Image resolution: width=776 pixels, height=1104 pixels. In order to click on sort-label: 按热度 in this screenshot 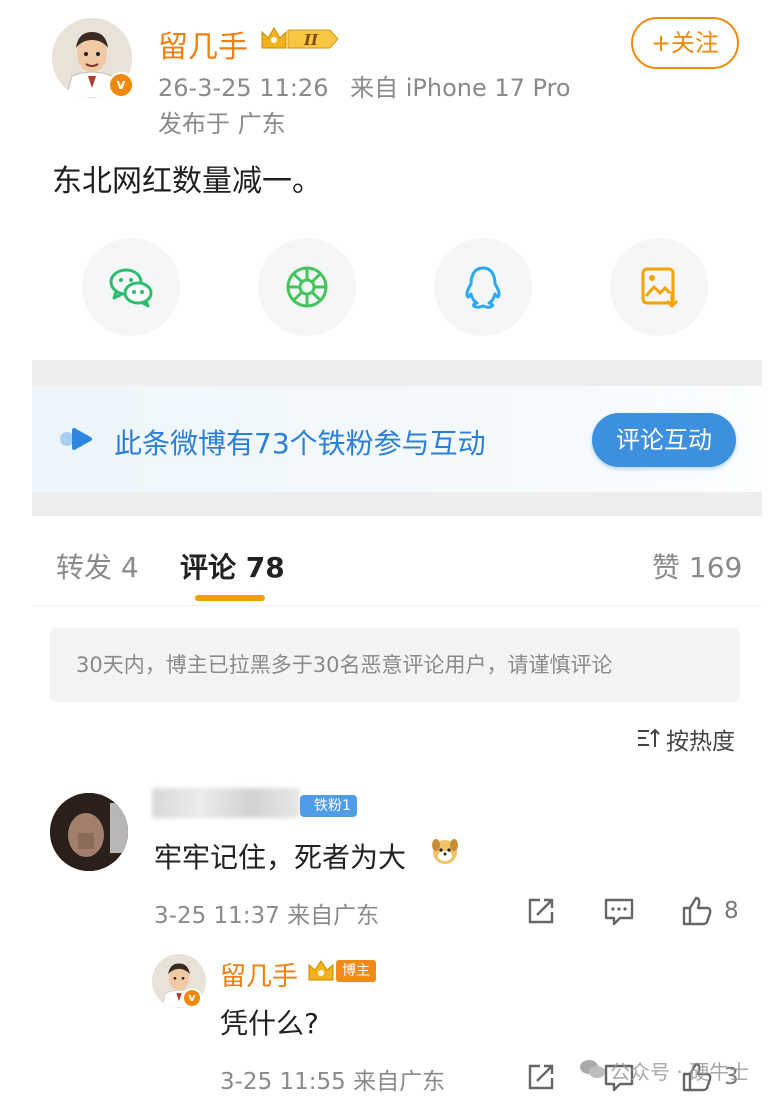, I will do `click(700, 739)`.